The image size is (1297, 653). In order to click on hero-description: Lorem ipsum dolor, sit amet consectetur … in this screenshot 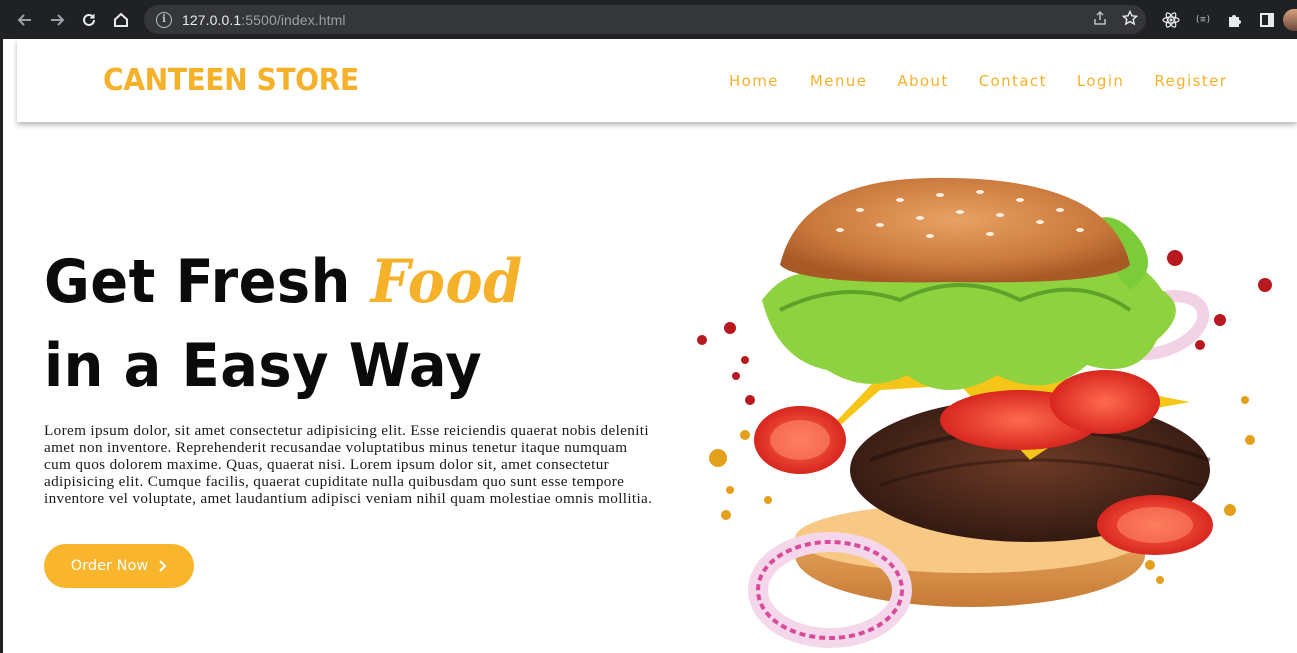, I will do `click(348, 464)`.